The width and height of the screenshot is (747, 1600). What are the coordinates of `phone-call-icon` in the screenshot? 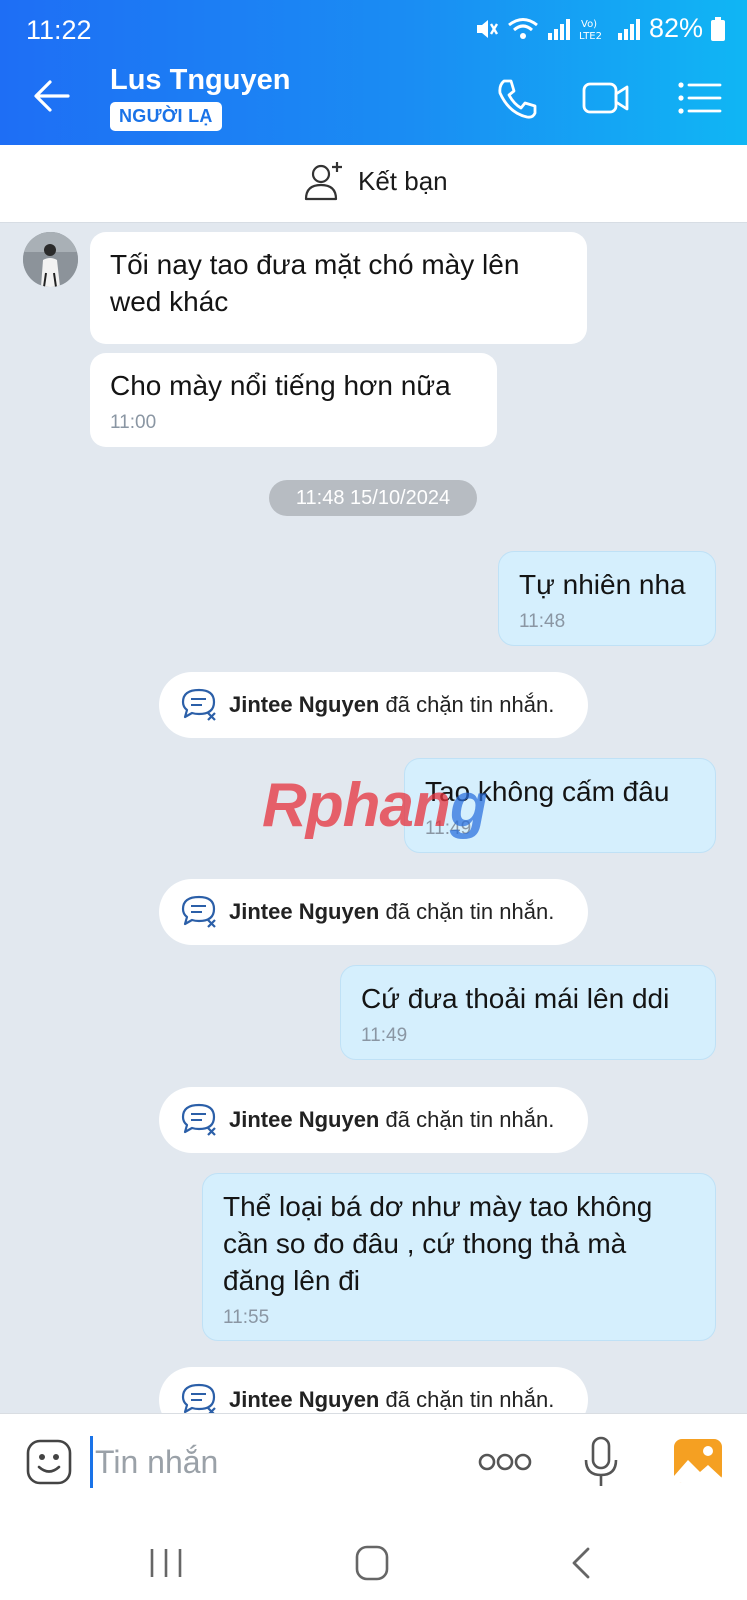 It's located at (516, 98).